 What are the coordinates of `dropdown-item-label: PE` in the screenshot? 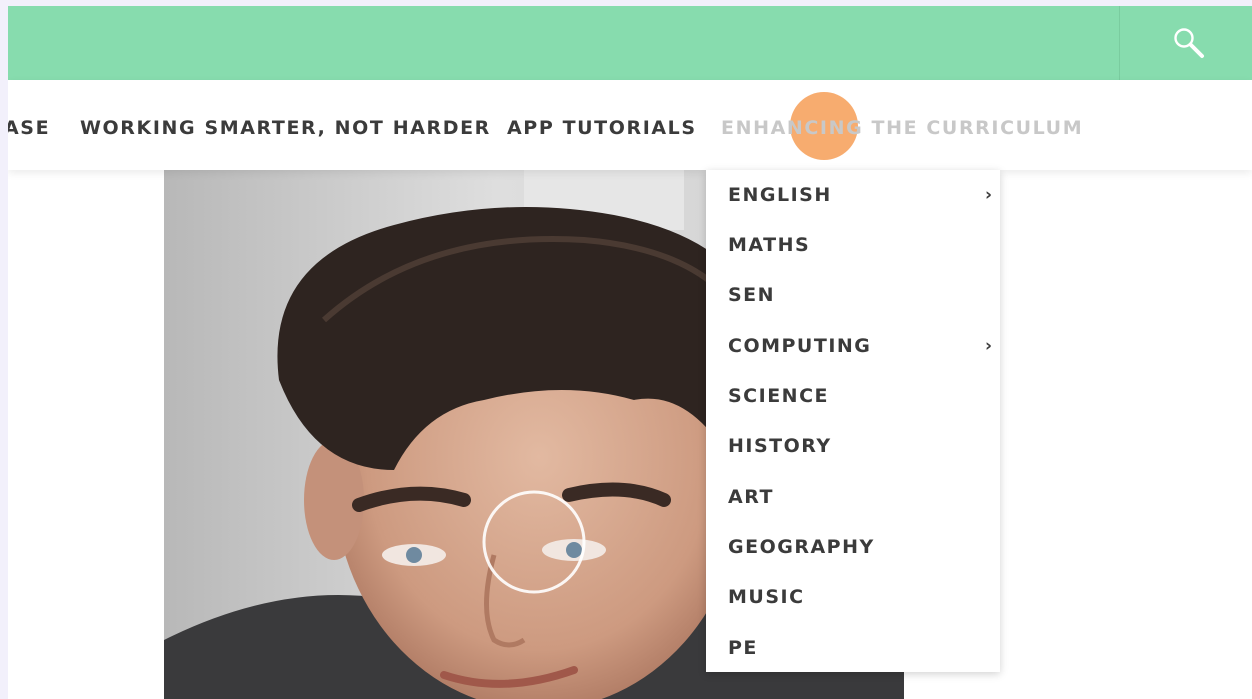 It's located at (743, 648).